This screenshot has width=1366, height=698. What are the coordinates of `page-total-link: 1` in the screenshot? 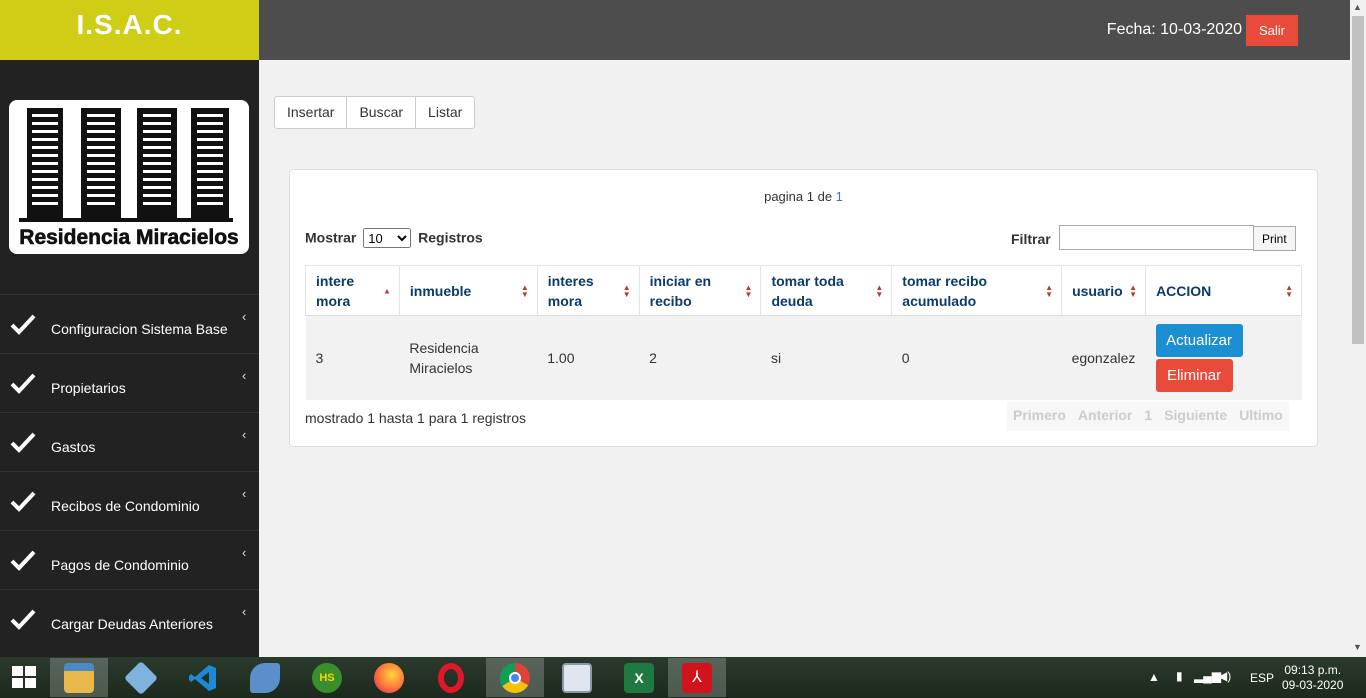 It's located at (839, 196).